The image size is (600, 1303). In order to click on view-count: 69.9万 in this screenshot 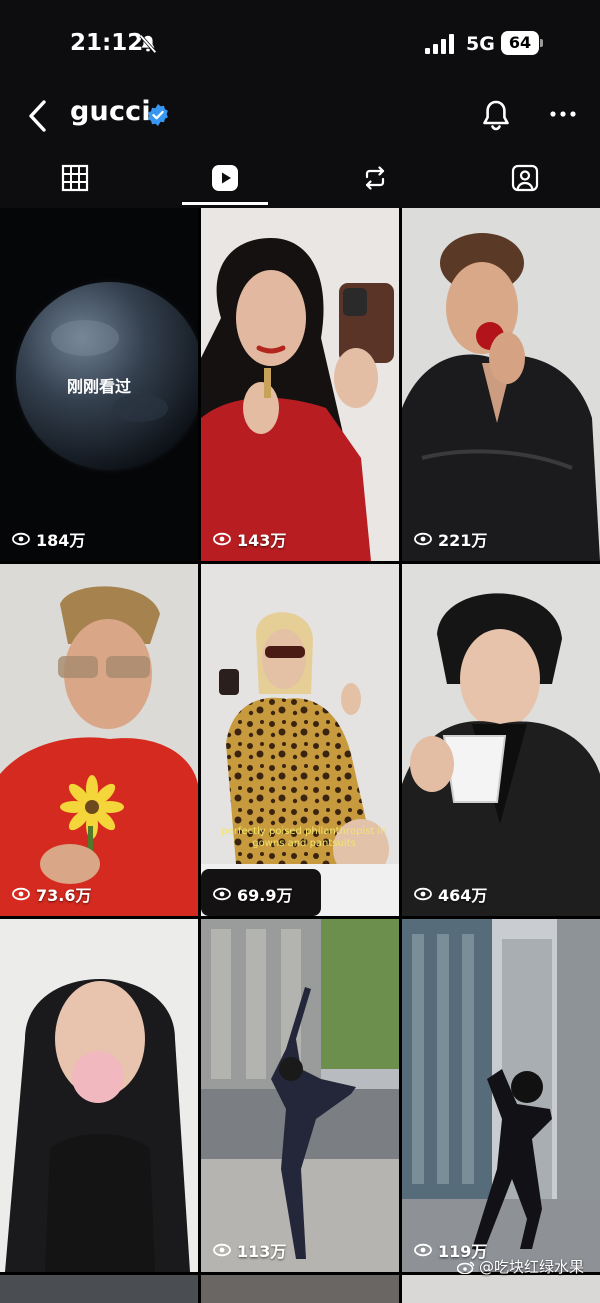, I will do `click(252, 894)`.